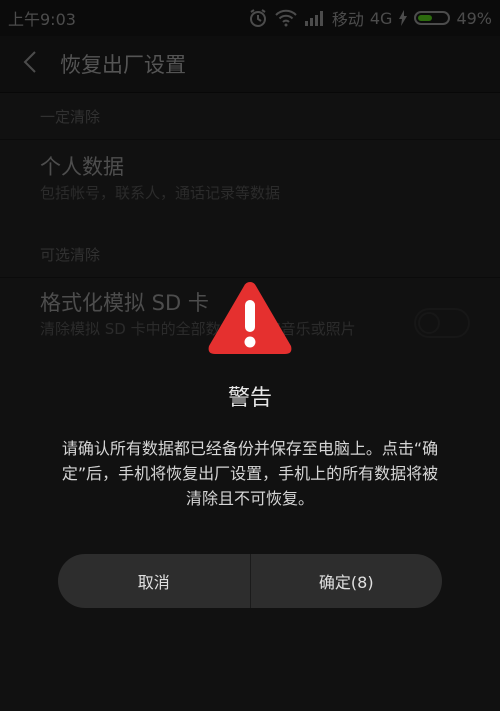 The width and height of the screenshot is (500, 711). Describe the element at coordinates (154, 581) in the screenshot. I see `cancel-button: 取消` at that location.